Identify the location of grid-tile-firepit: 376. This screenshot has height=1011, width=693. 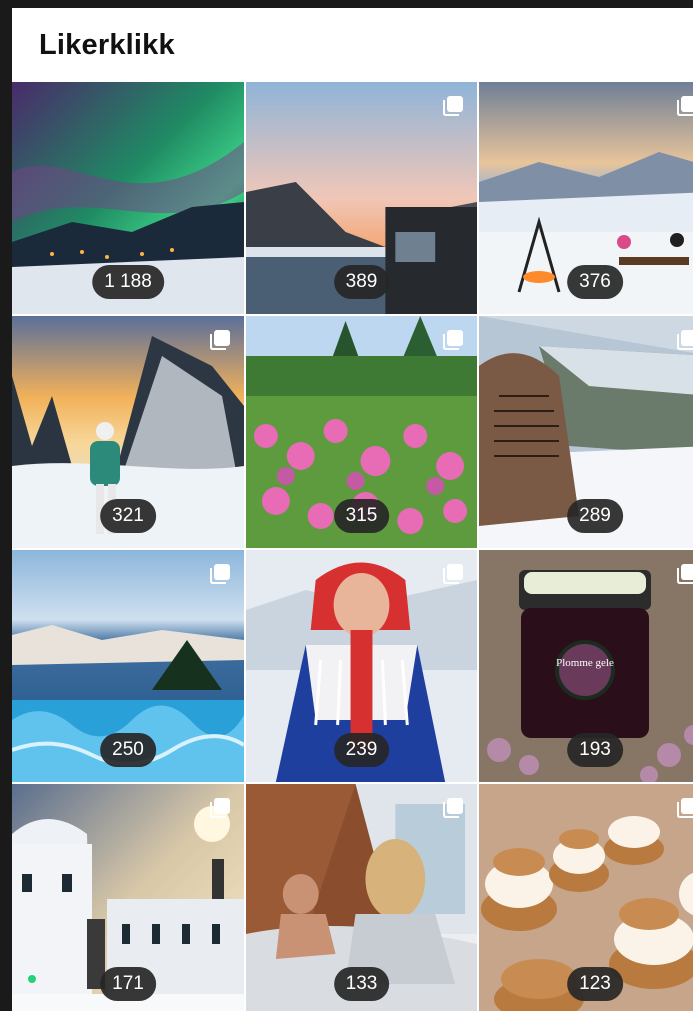
(586, 198).